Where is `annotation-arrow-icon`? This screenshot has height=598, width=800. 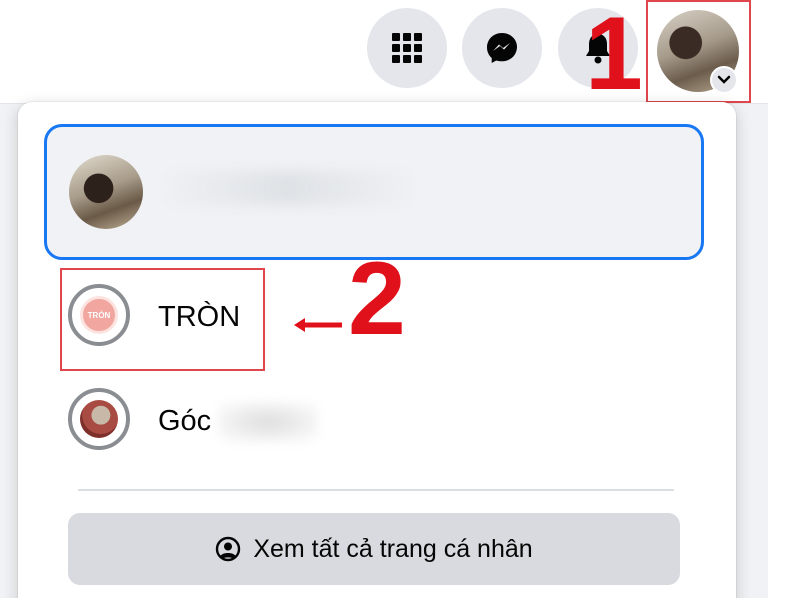
annotation-arrow-icon is located at coordinates (318, 325).